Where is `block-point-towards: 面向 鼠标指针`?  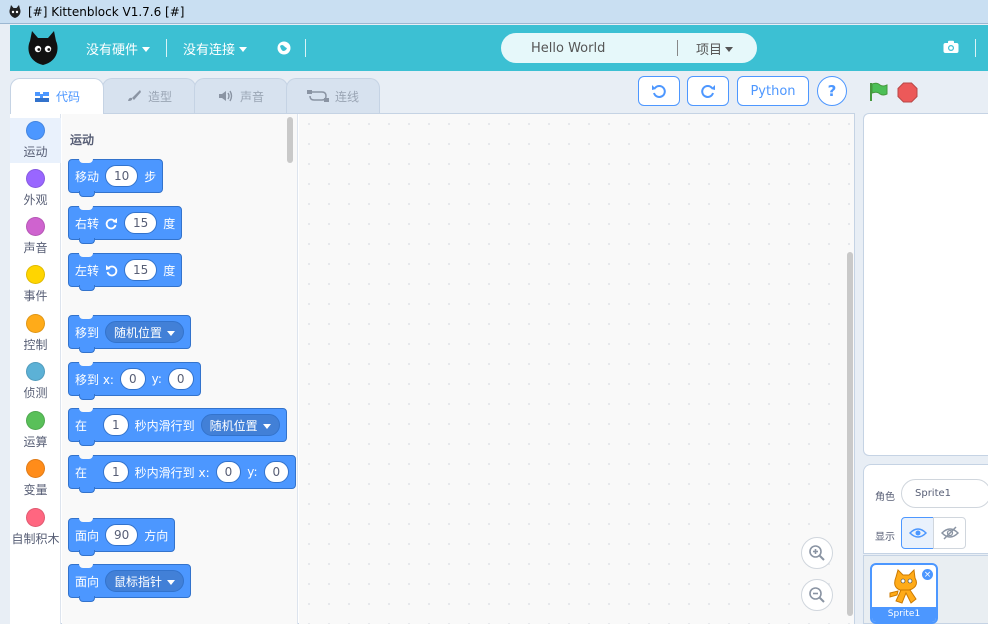 block-point-towards: 面向 鼠标指针 is located at coordinates (130, 583).